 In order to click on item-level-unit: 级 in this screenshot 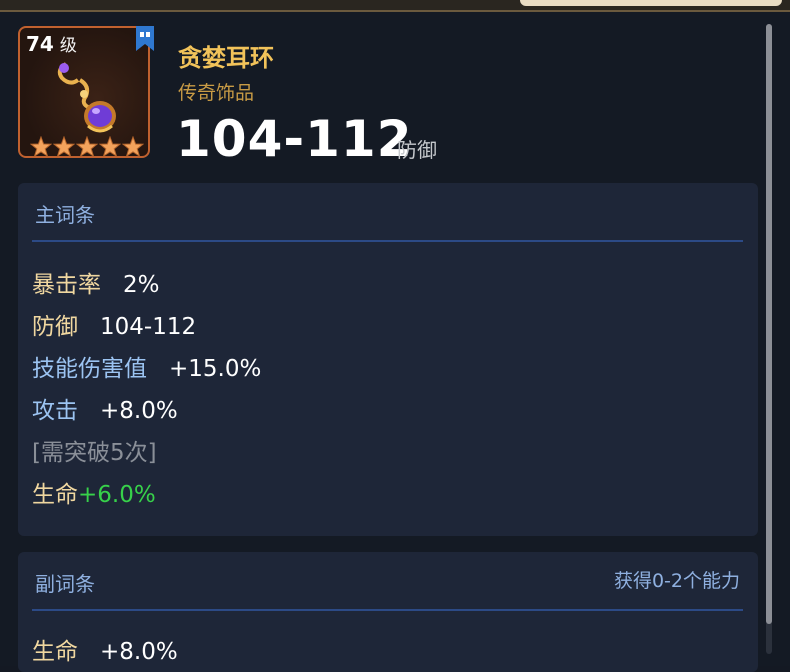, I will do `click(68, 46)`.